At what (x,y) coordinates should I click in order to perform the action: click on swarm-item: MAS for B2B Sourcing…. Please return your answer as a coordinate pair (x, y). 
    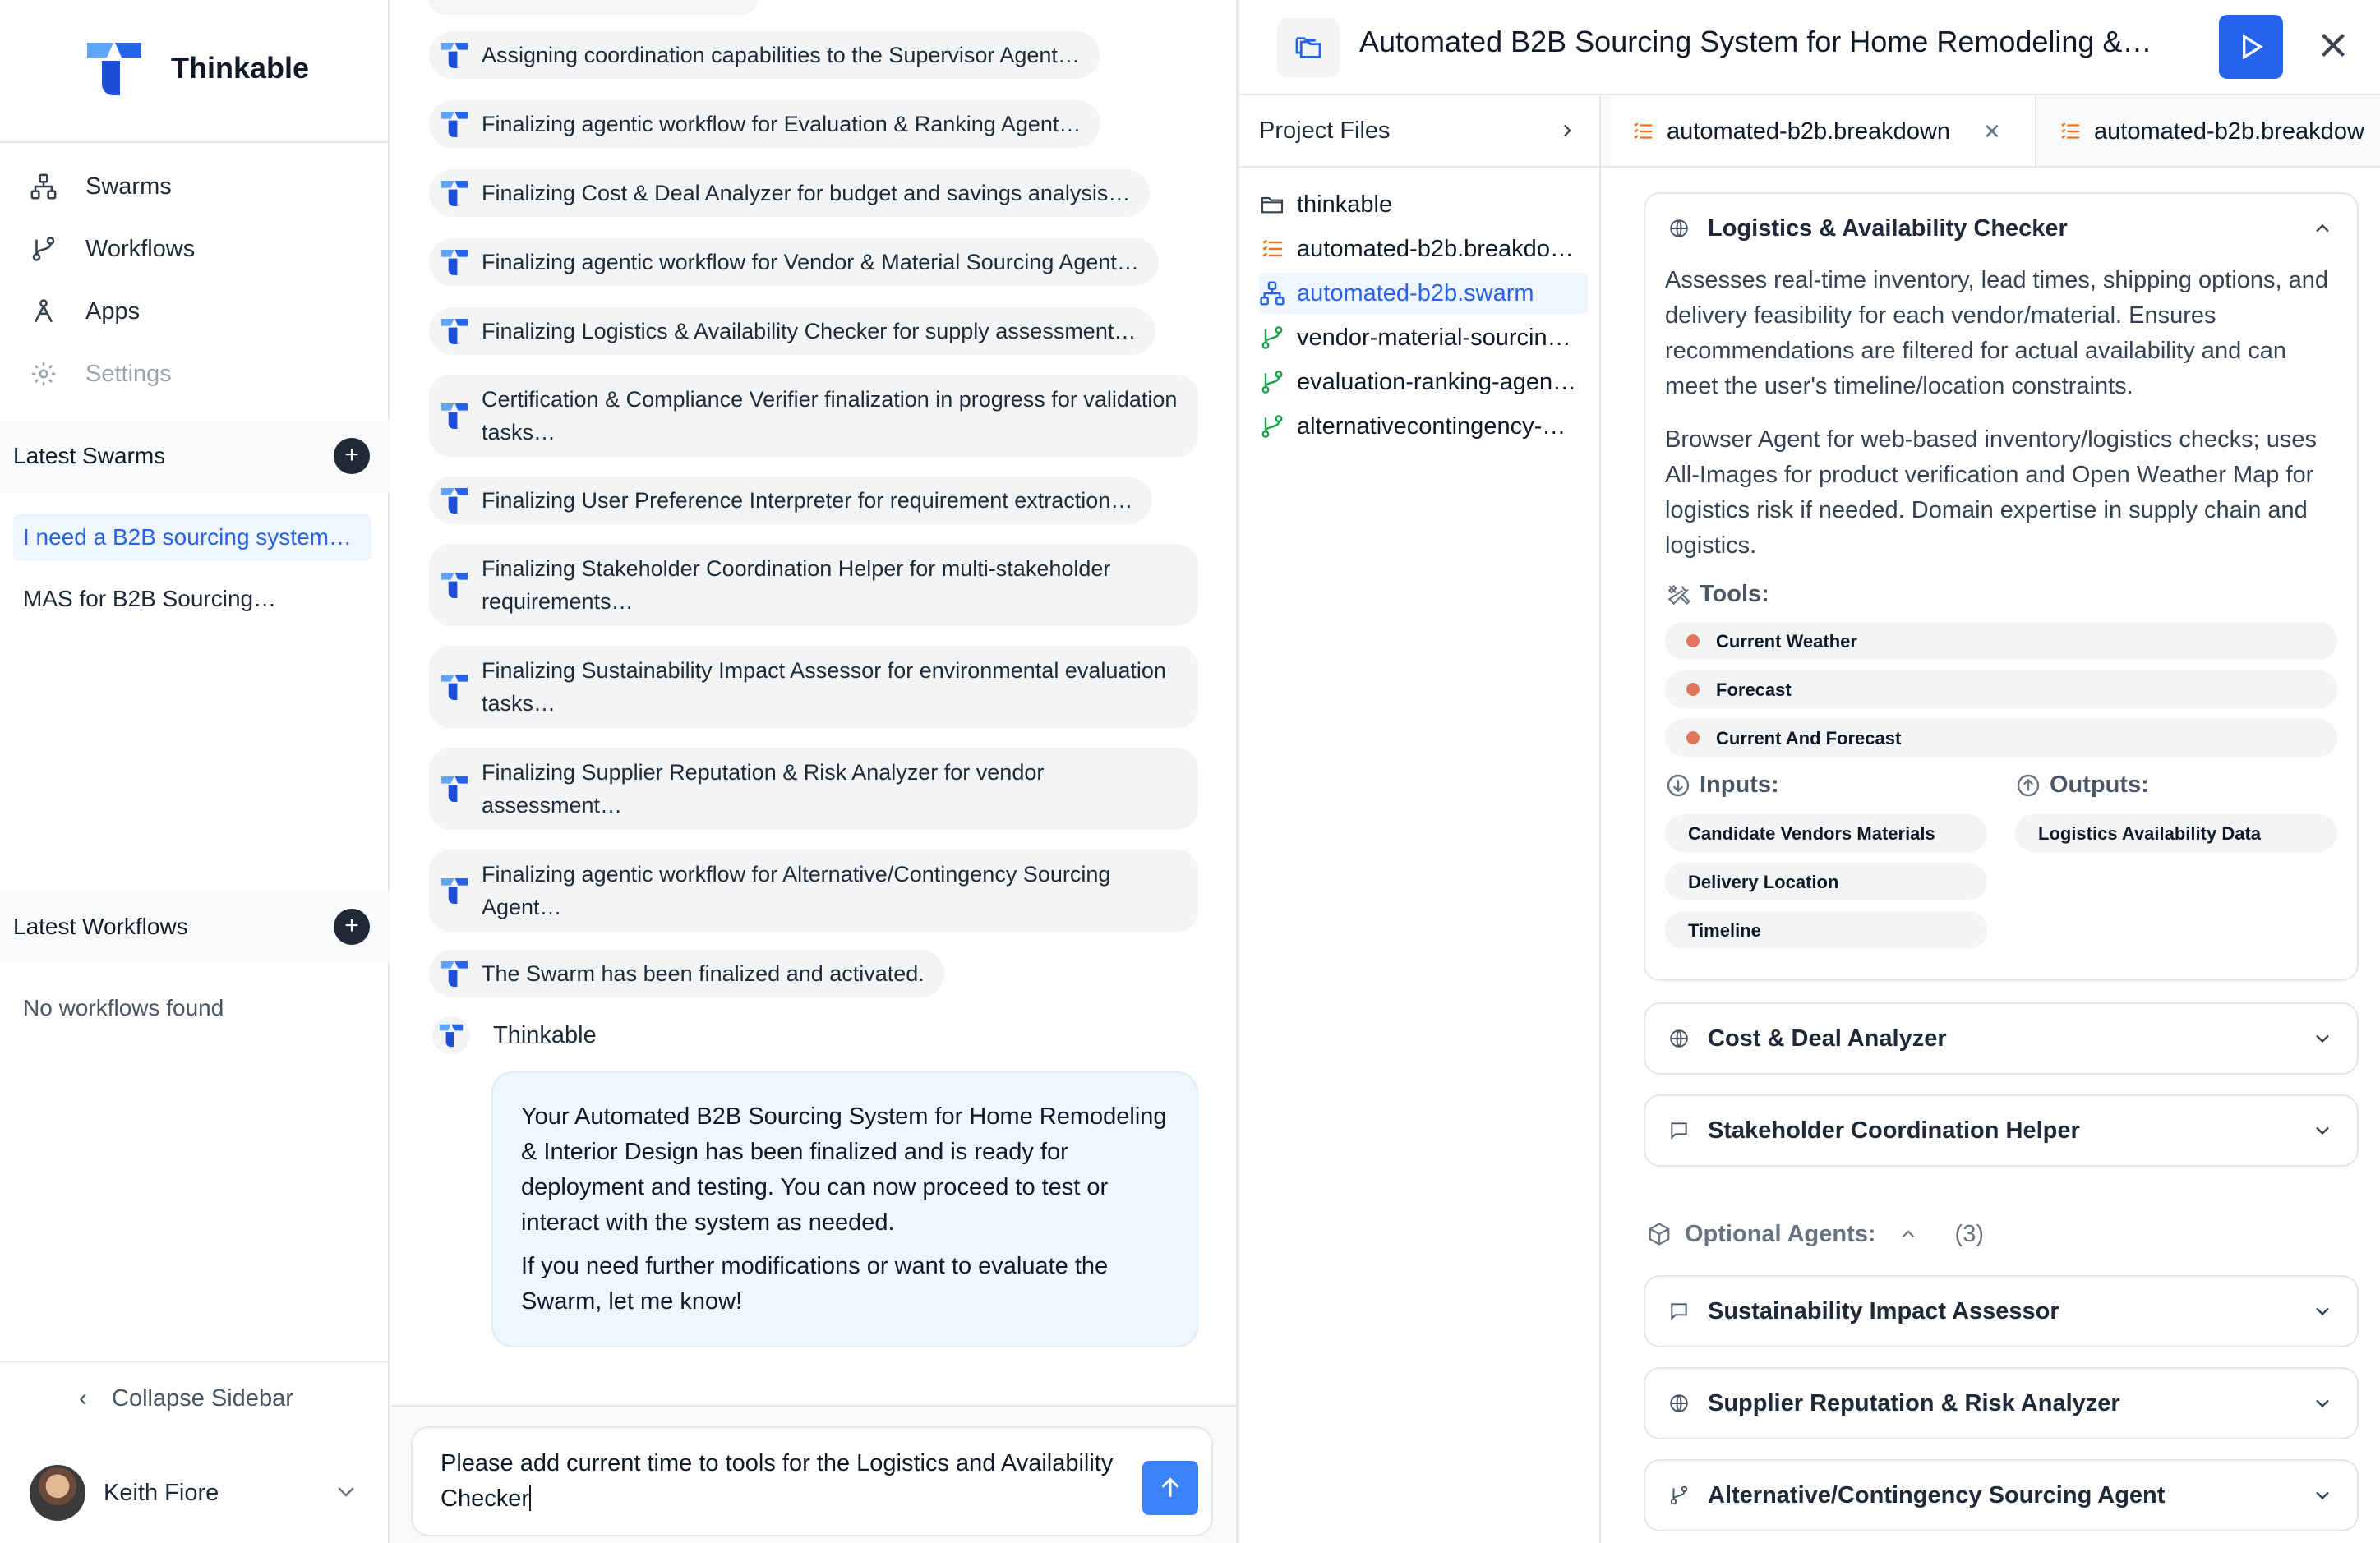
    Looking at the image, I should click on (192, 599).